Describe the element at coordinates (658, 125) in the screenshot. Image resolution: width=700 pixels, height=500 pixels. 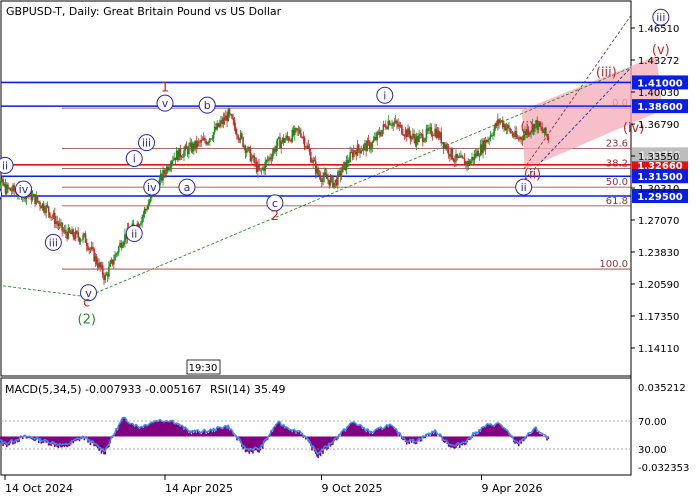
I see `y-tick-label: 1.36790` at that location.